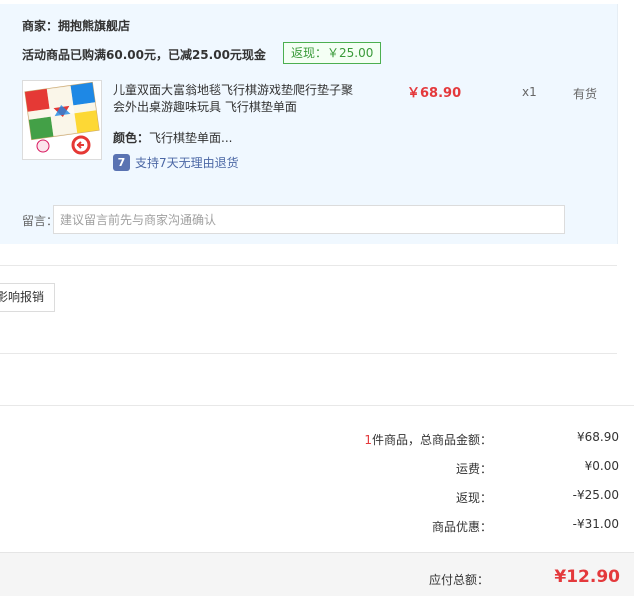 This screenshot has width=634, height=596. I want to click on discount-value: -¥31.00, so click(595, 524).